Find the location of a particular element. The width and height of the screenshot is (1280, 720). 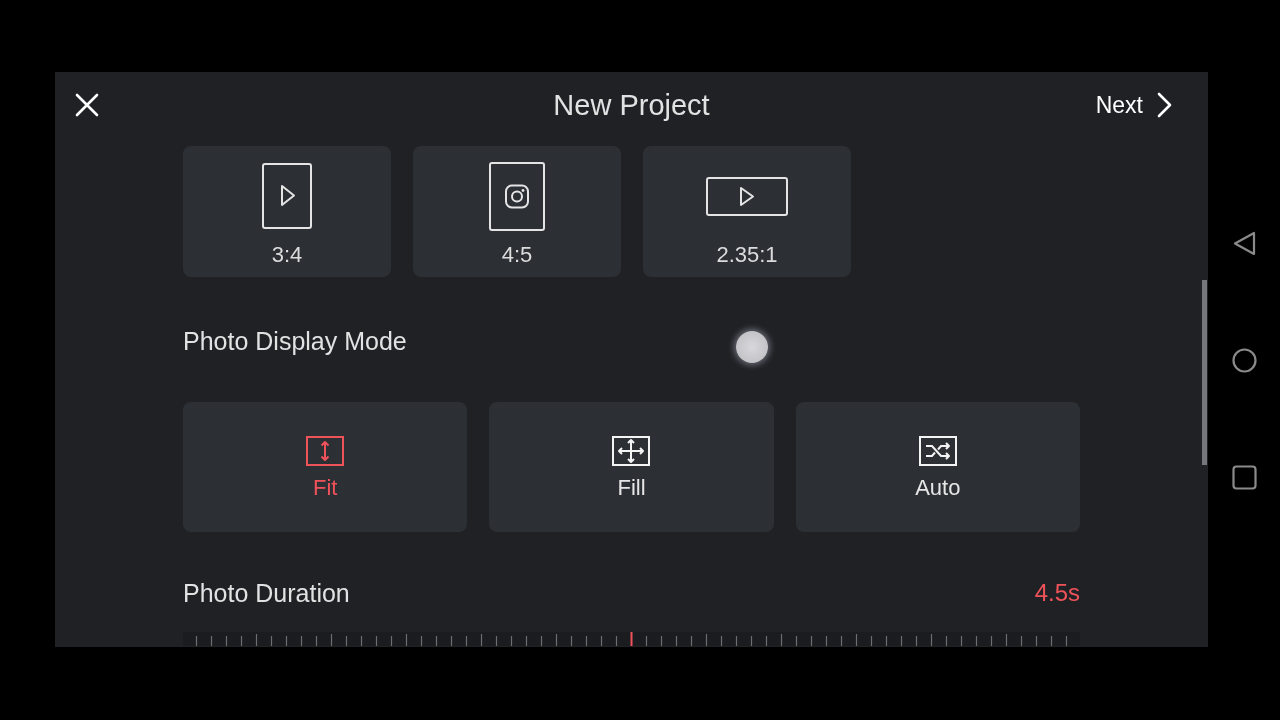

aspect-ratio-option: 2.35:1 is located at coordinates (747, 211).